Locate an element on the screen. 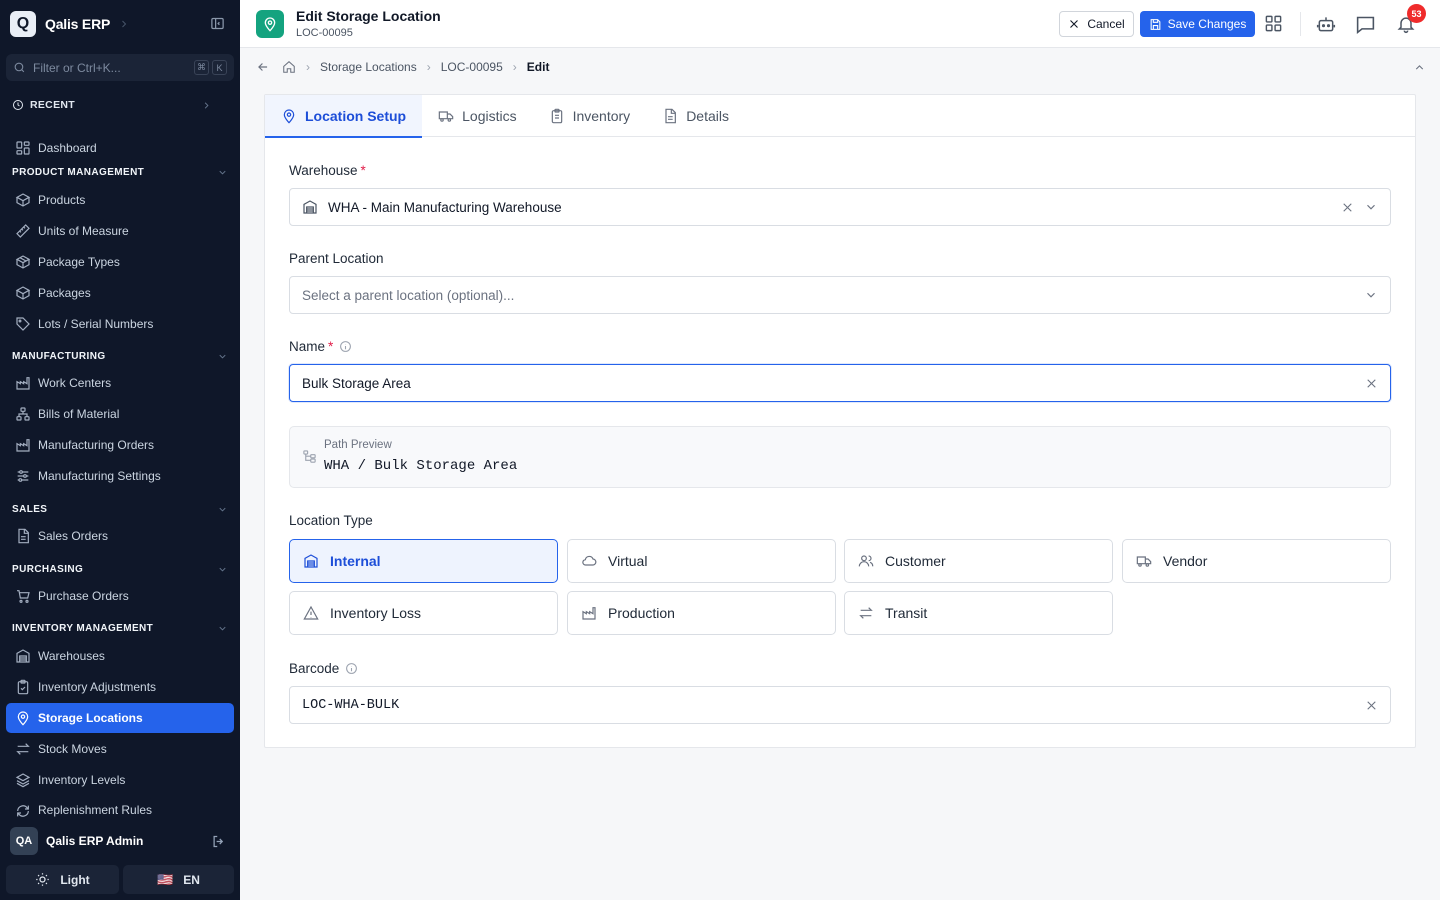 Image resolution: width=1440 pixels, height=900 pixels. option-label: Customer is located at coordinates (915, 561).